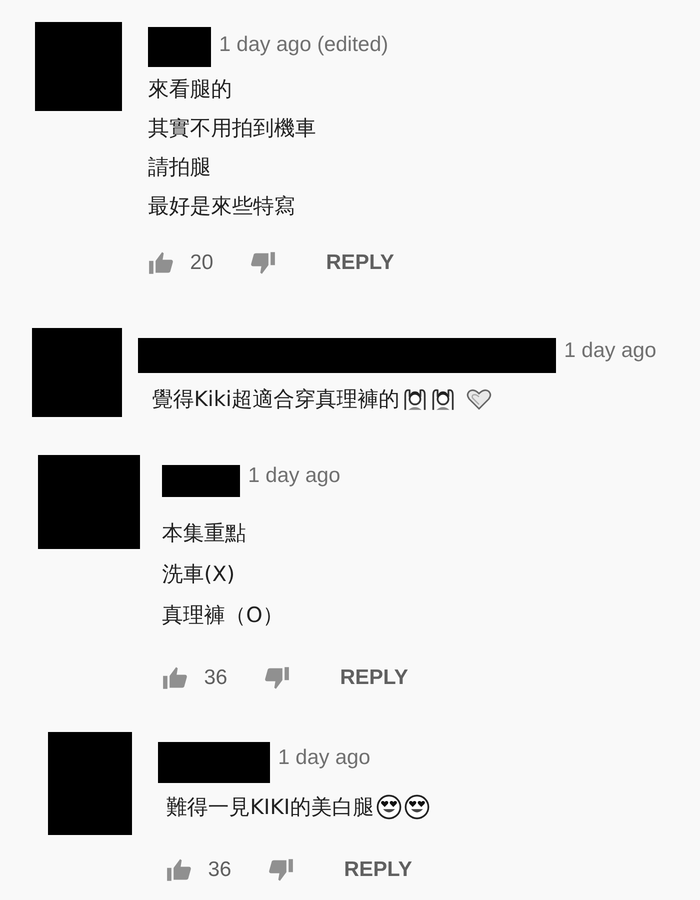  What do you see at coordinates (221, 206) in the screenshot?
I see `comment-text: 最好是來些特寫` at bounding box center [221, 206].